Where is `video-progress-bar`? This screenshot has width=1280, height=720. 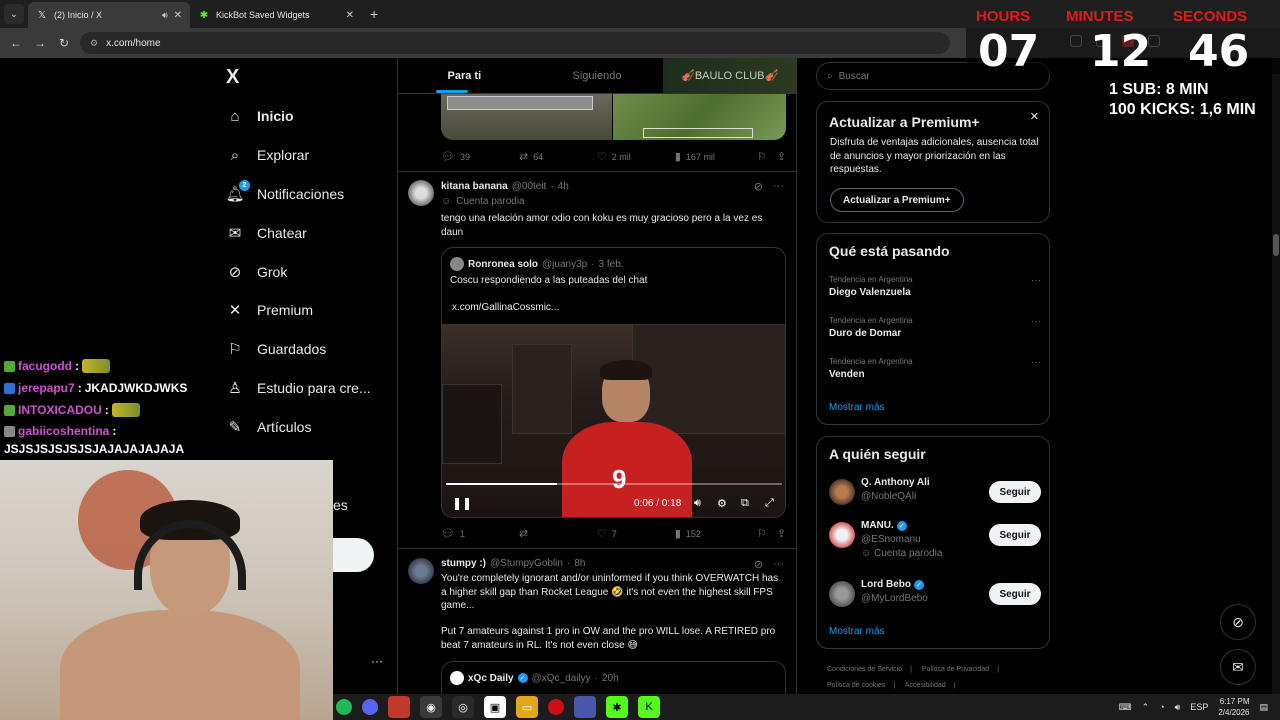 video-progress-bar is located at coordinates (614, 484).